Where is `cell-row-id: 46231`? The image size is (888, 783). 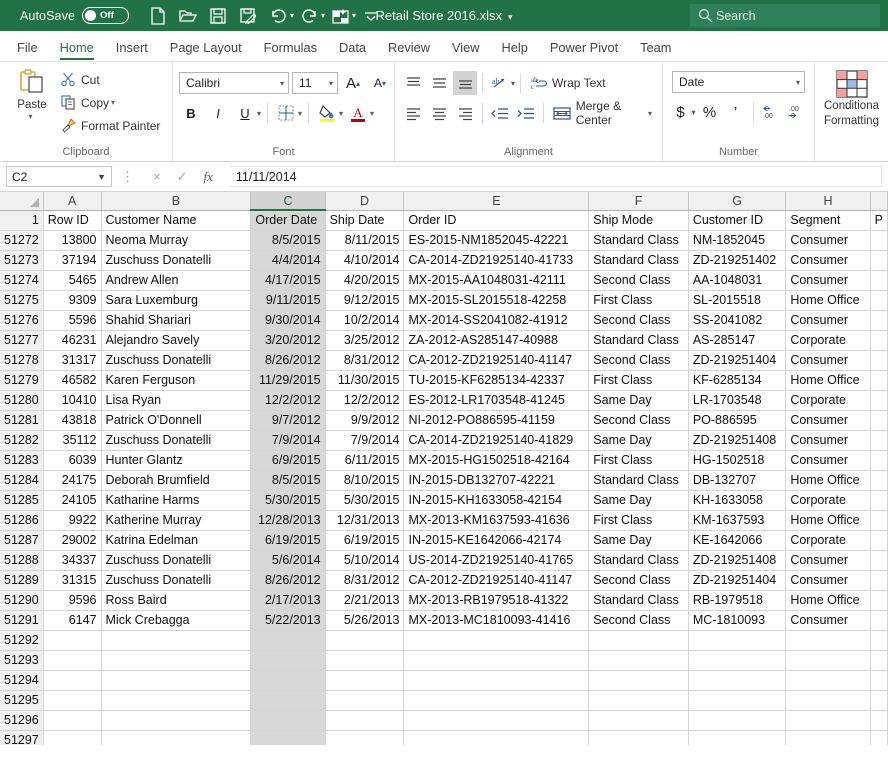 cell-row-id: 46231 is located at coordinates (72, 340).